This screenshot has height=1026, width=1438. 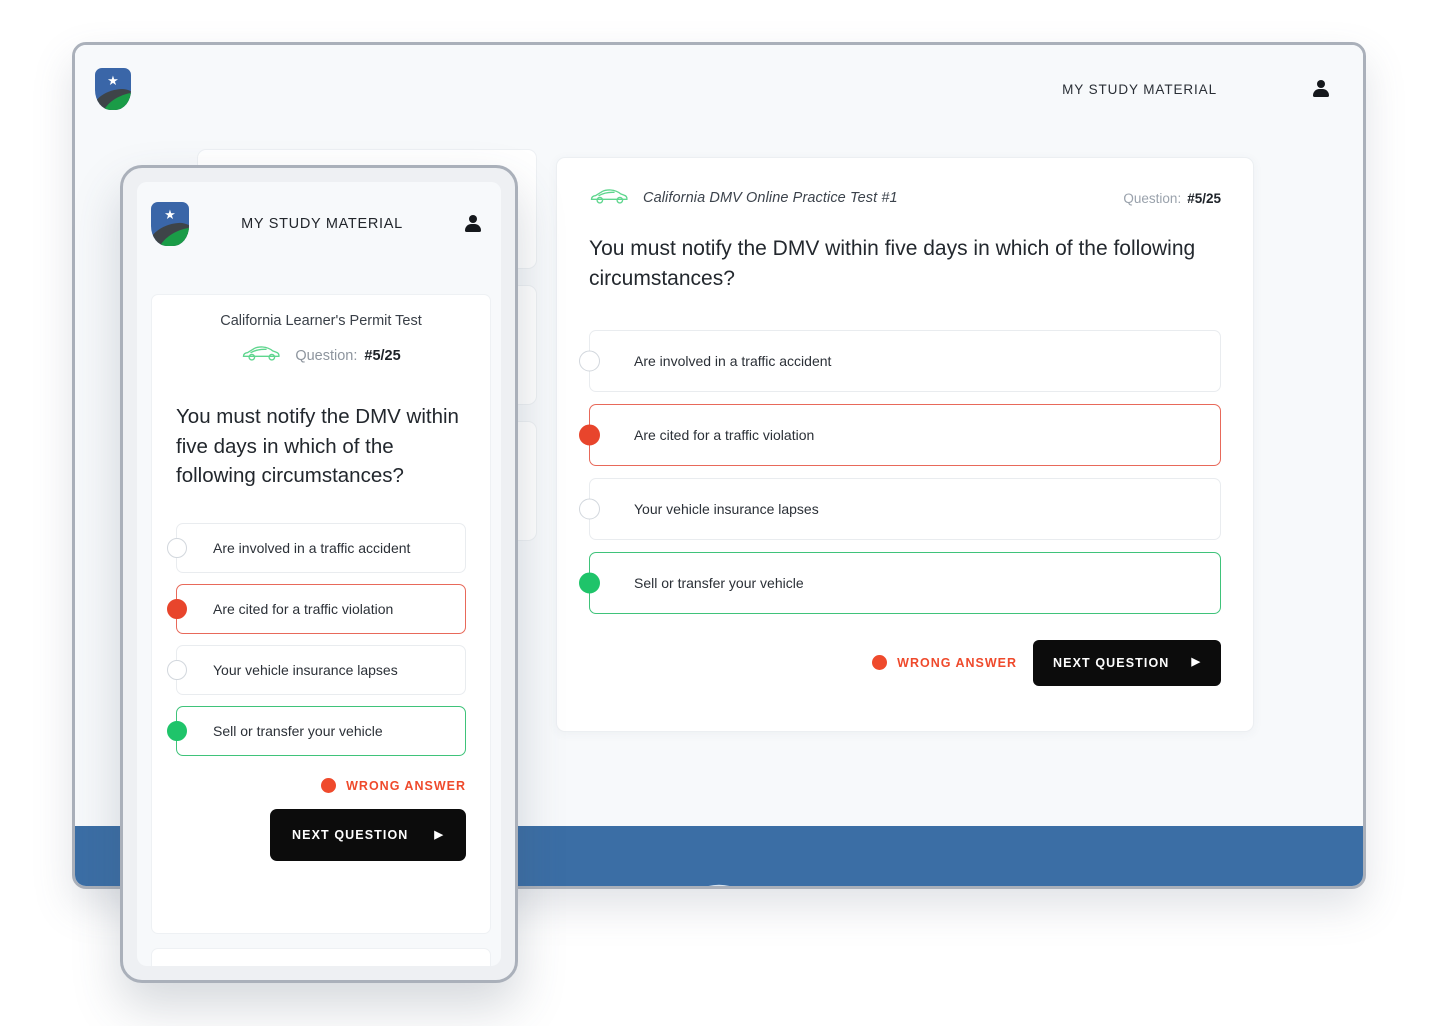 I want to click on question-counter: #5/25, so click(x=1204, y=198).